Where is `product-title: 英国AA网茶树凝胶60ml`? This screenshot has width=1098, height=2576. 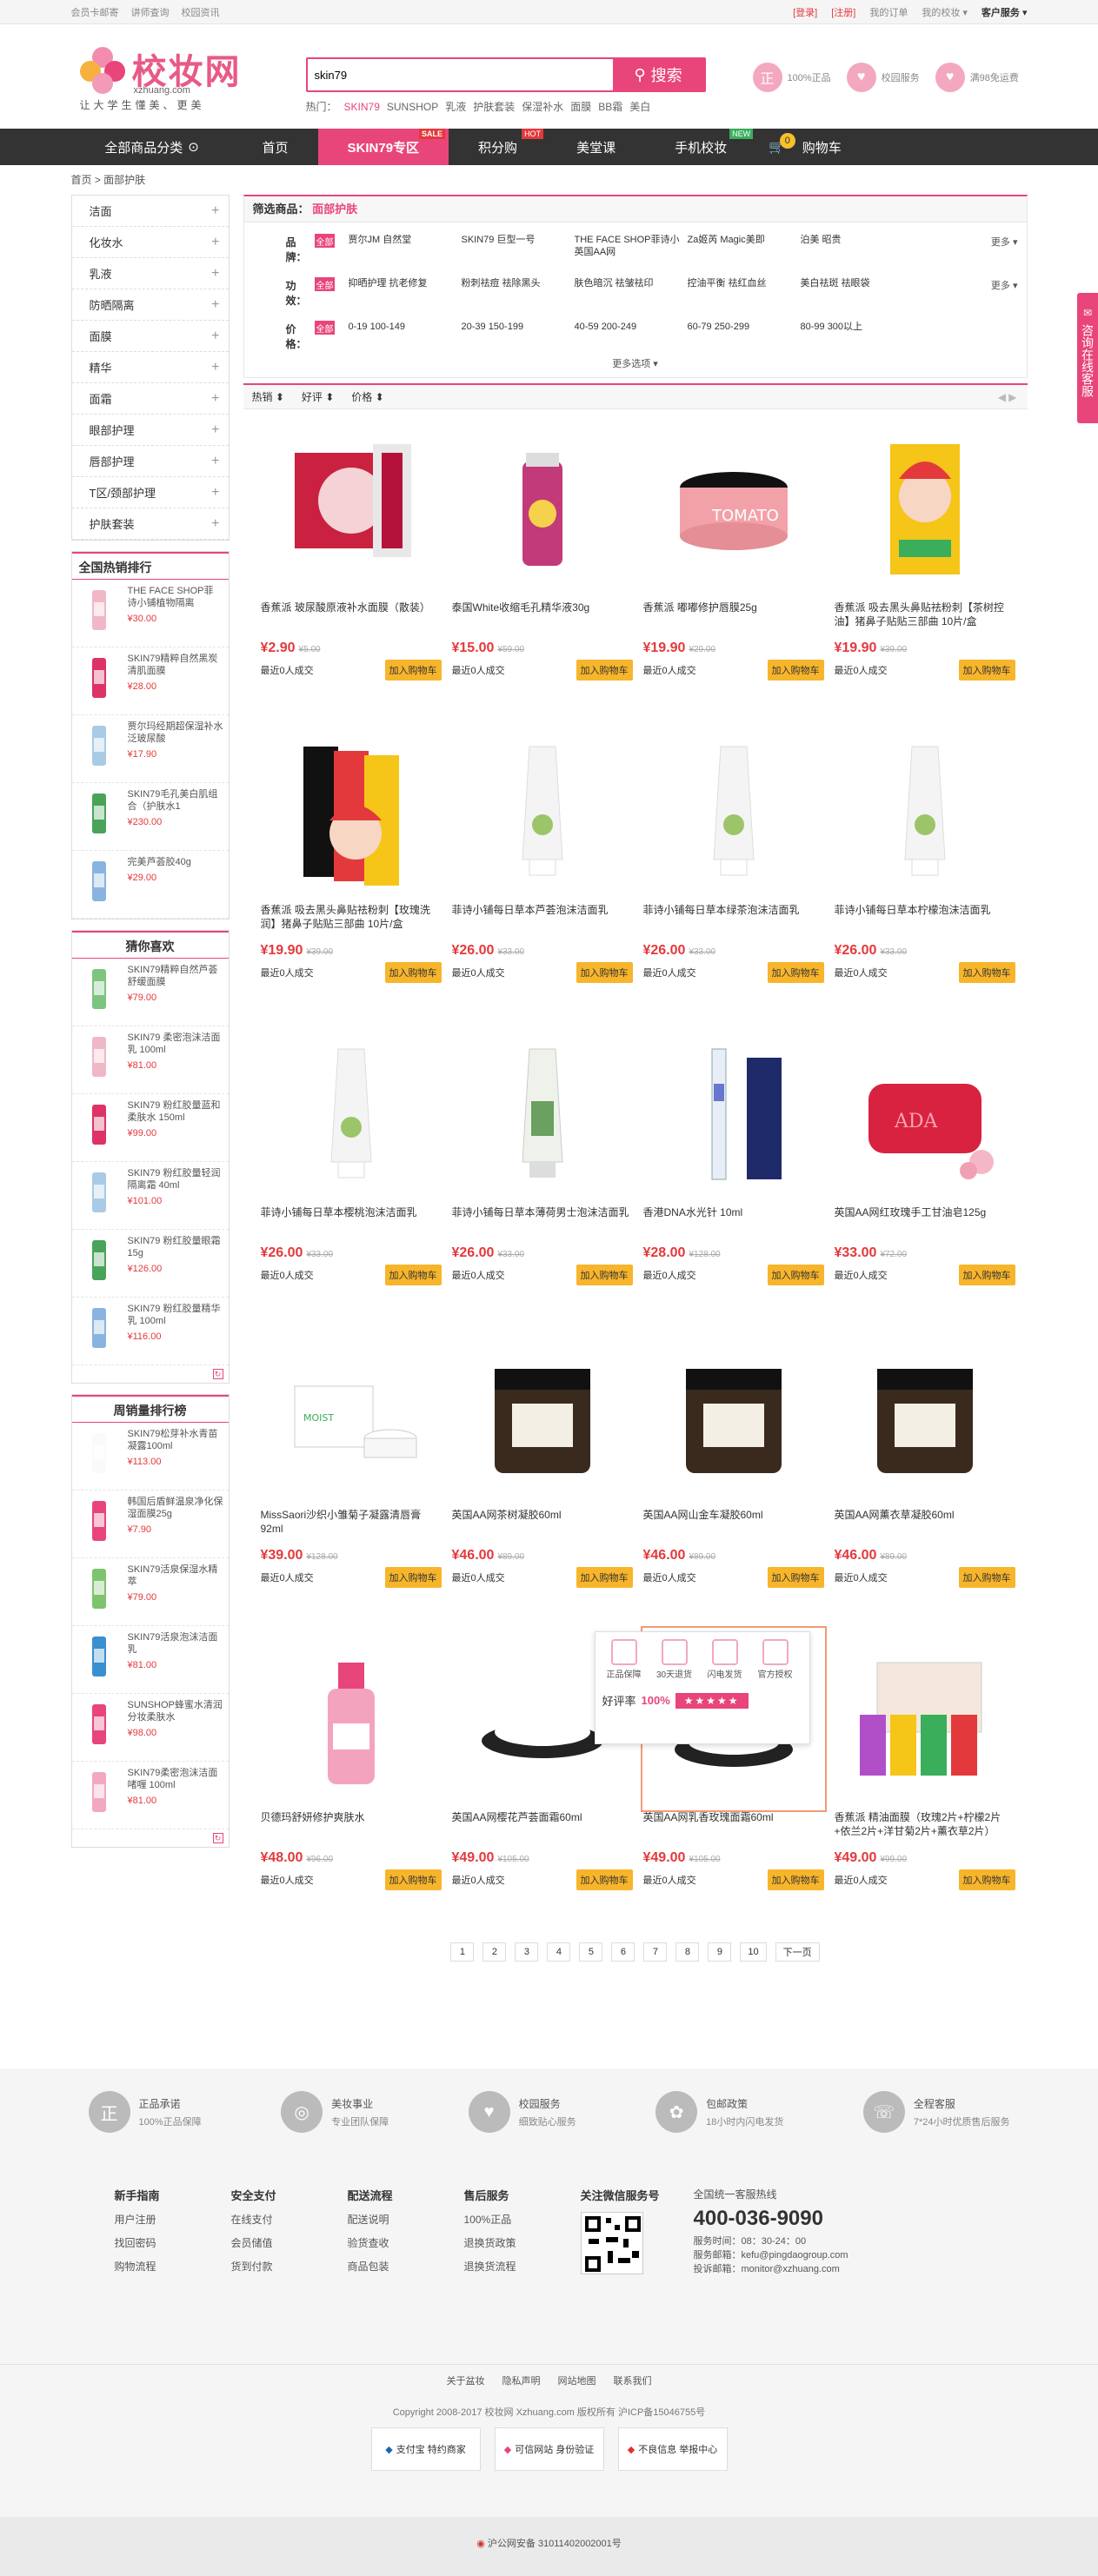 product-title: 英国AA网茶树凝胶60ml is located at coordinates (543, 1522).